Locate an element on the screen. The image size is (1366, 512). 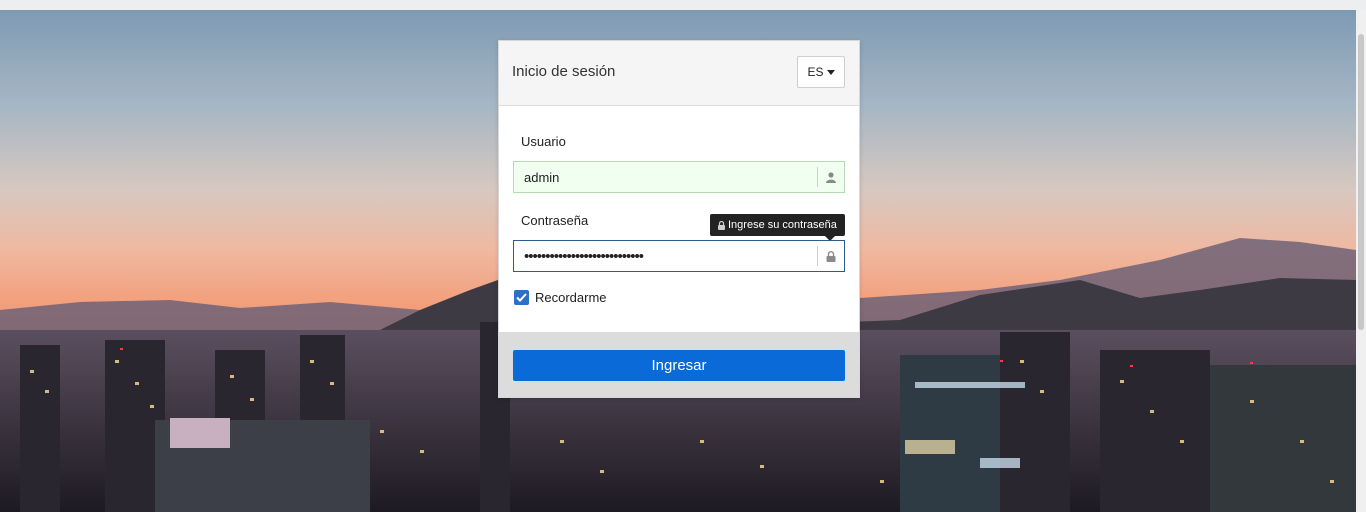
remember-checkbox is located at coordinates (521, 297).